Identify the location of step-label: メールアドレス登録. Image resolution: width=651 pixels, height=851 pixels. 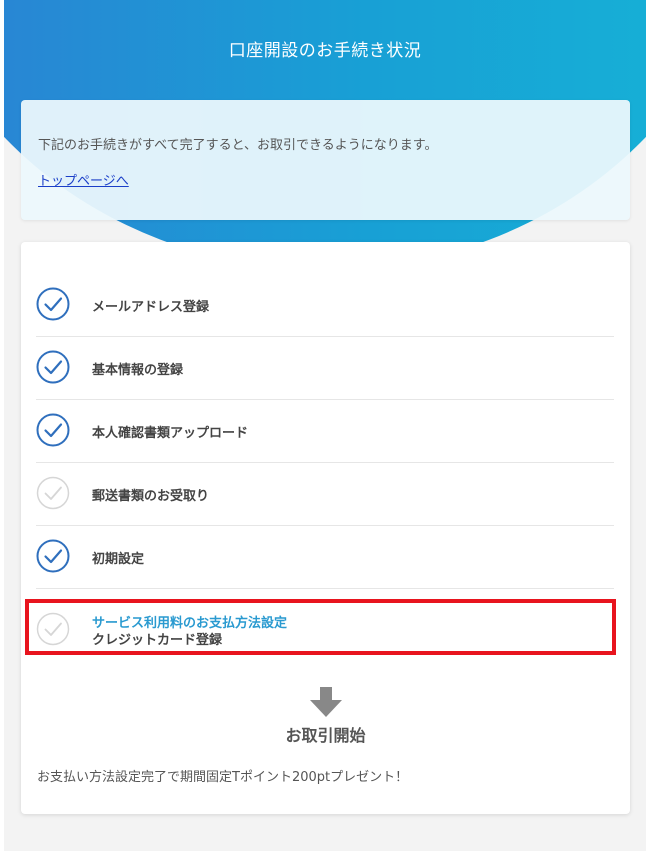
(151, 307).